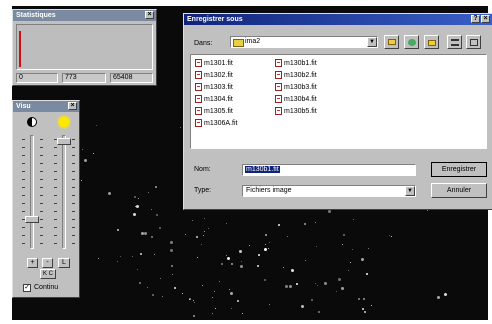 The width and height of the screenshot is (492, 324). I want to click on save-dialog-titlebar: Enregistrer sous ? ×, so click(338, 19).